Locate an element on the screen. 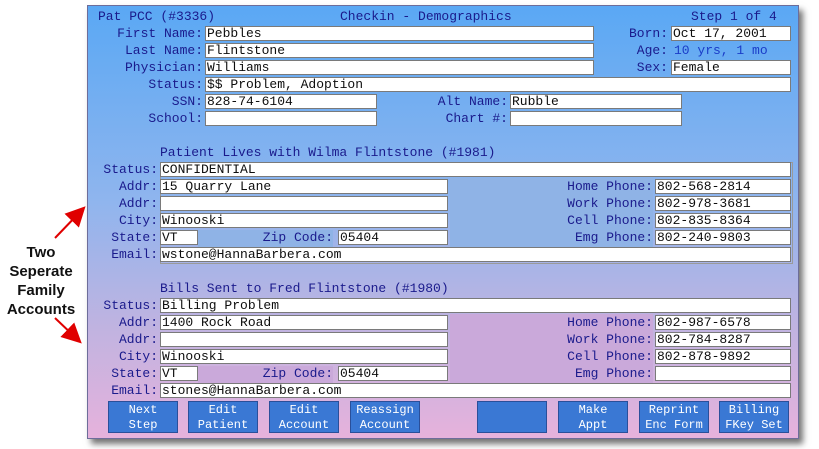  account-1-state-label: State: is located at coordinates (134, 237).